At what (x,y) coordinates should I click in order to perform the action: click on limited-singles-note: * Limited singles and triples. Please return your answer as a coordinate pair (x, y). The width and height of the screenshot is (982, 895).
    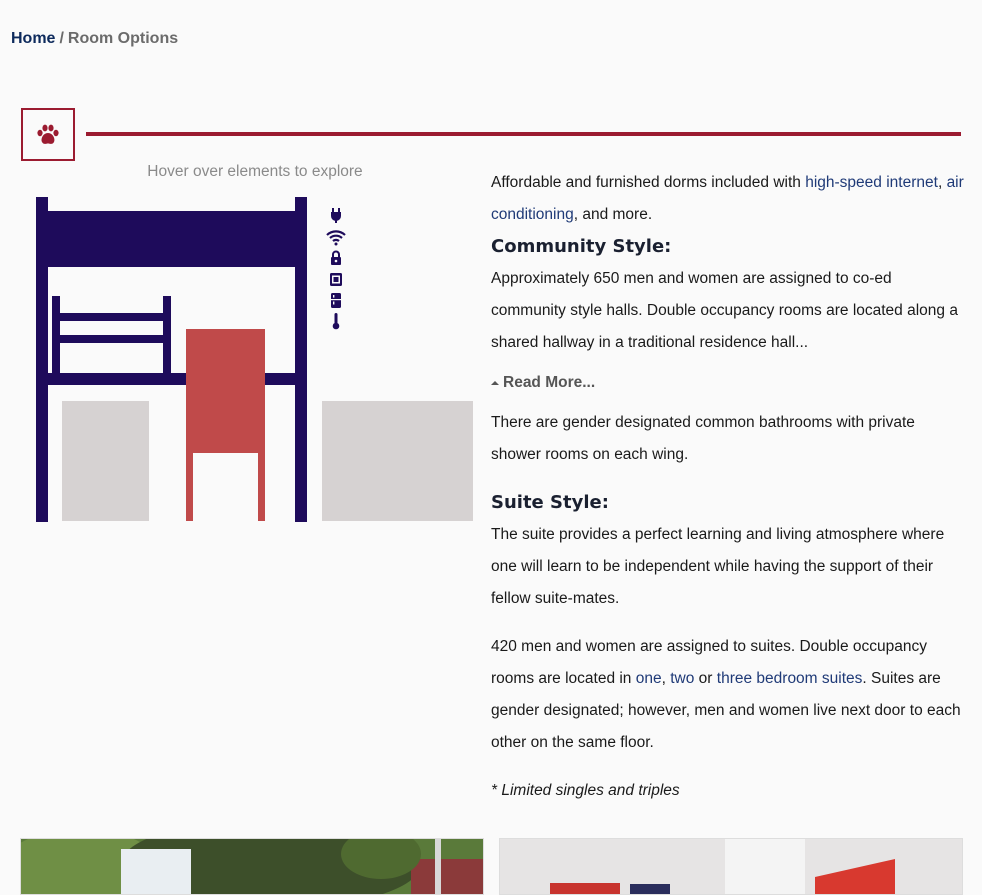
    Looking at the image, I should click on (585, 790).